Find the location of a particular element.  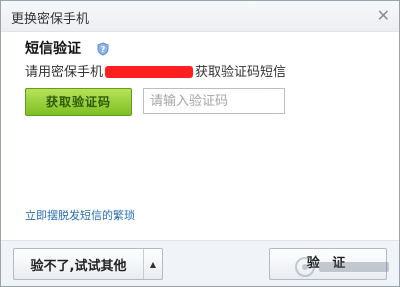

dialog-title: 更换密保手机 is located at coordinates (50, 19).